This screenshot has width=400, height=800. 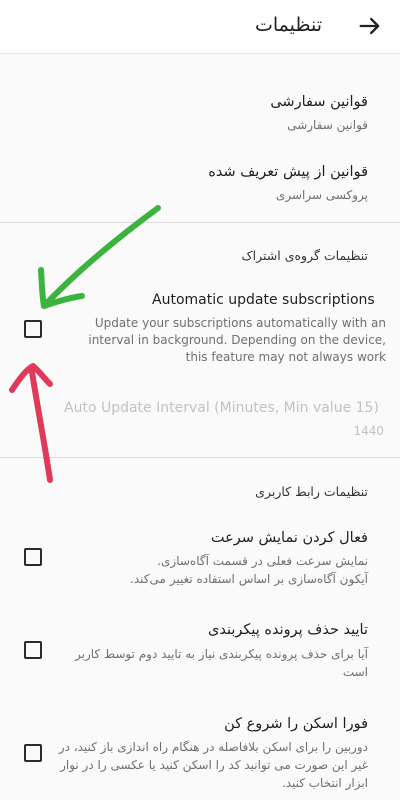 What do you see at coordinates (355, 672) in the screenshot?
I see `confirm-delete-summary-2: است` at bounding box center [355, 672].